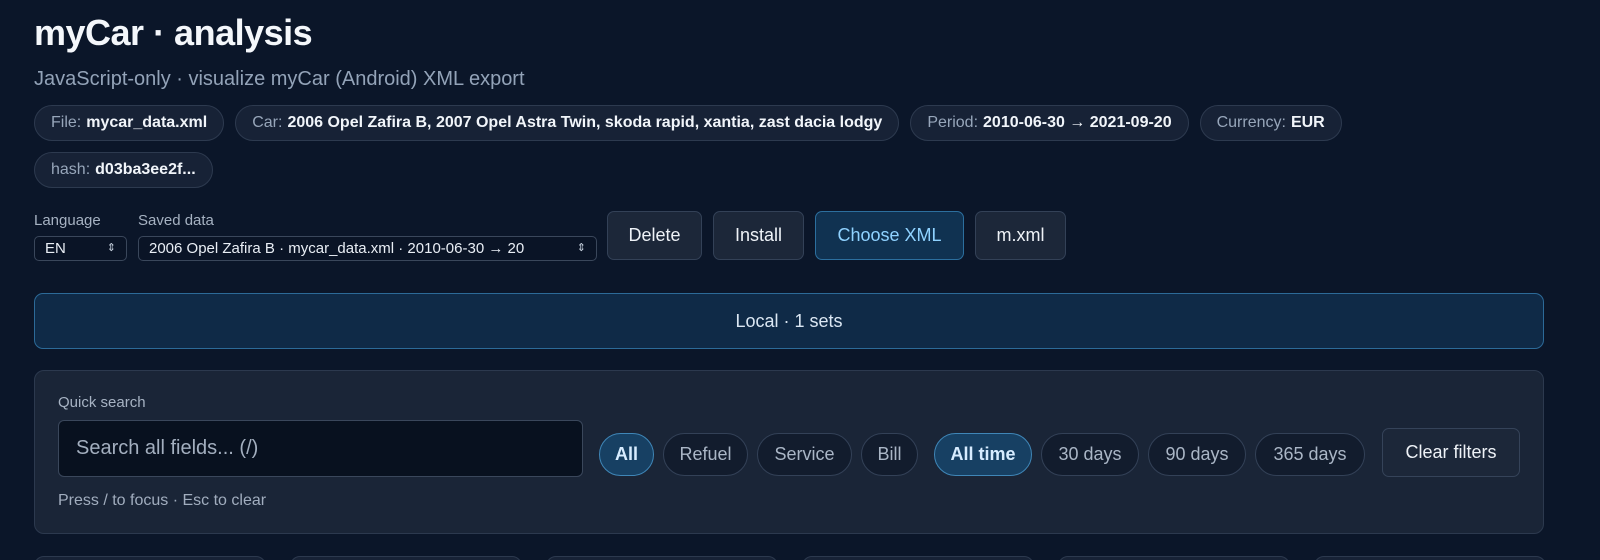  Describe the element at coordinates (102, 402) in the screenshot. I see `quick-search-label: Quick search` at that location.